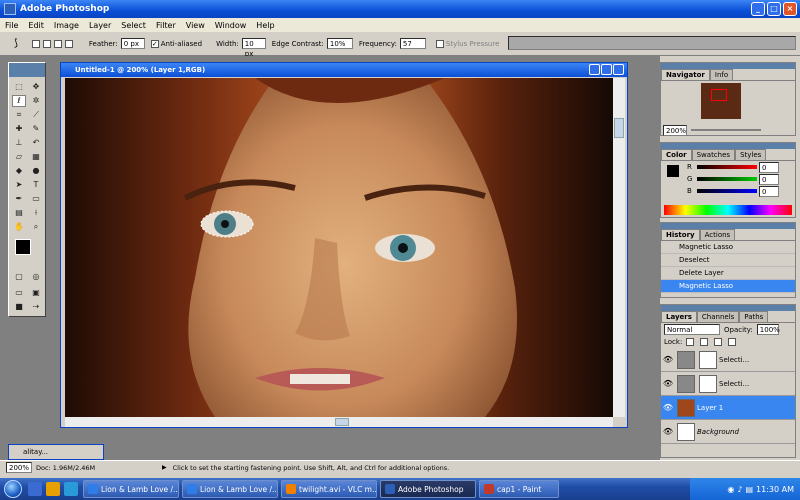 Image resolution: width=800 pixels, height=500 pixels. I want to click on feather-input: 0 px, so click(132, 43).